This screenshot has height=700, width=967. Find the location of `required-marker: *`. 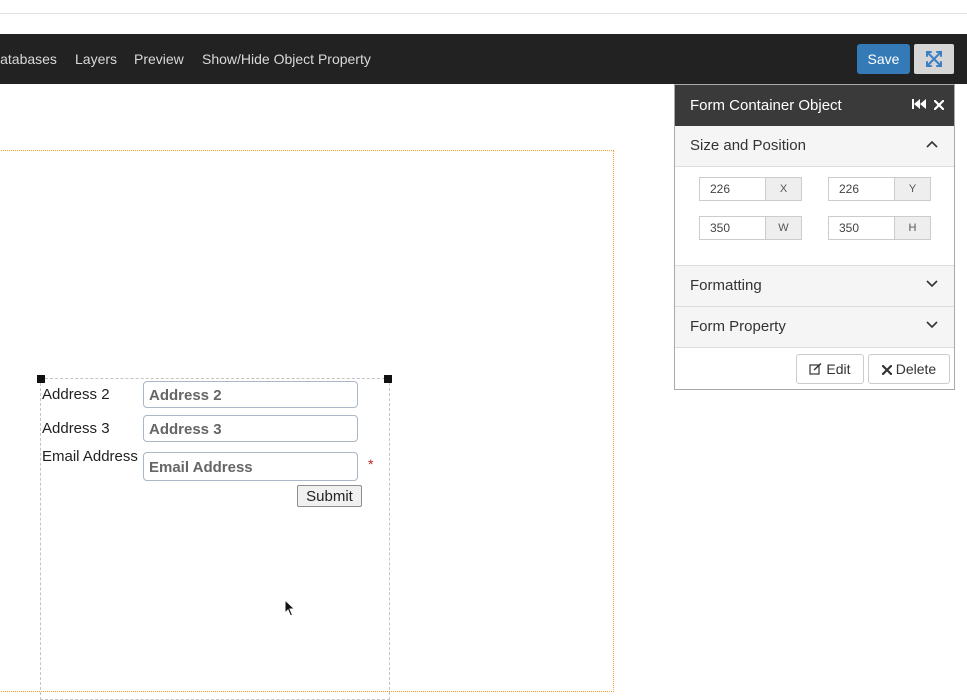

required-marker: * is located at coordinates (371, 464).